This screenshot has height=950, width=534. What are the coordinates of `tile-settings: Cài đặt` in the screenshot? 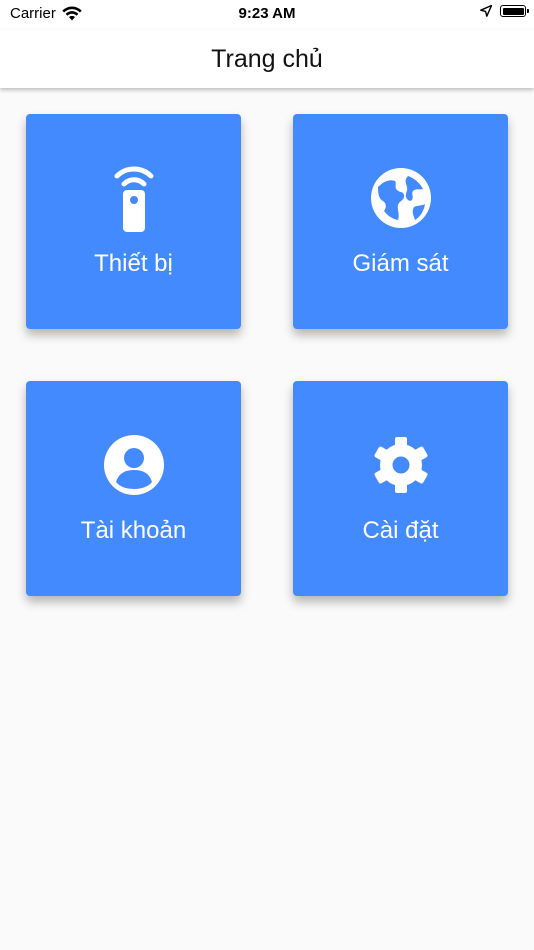 It's located at (400, 488).